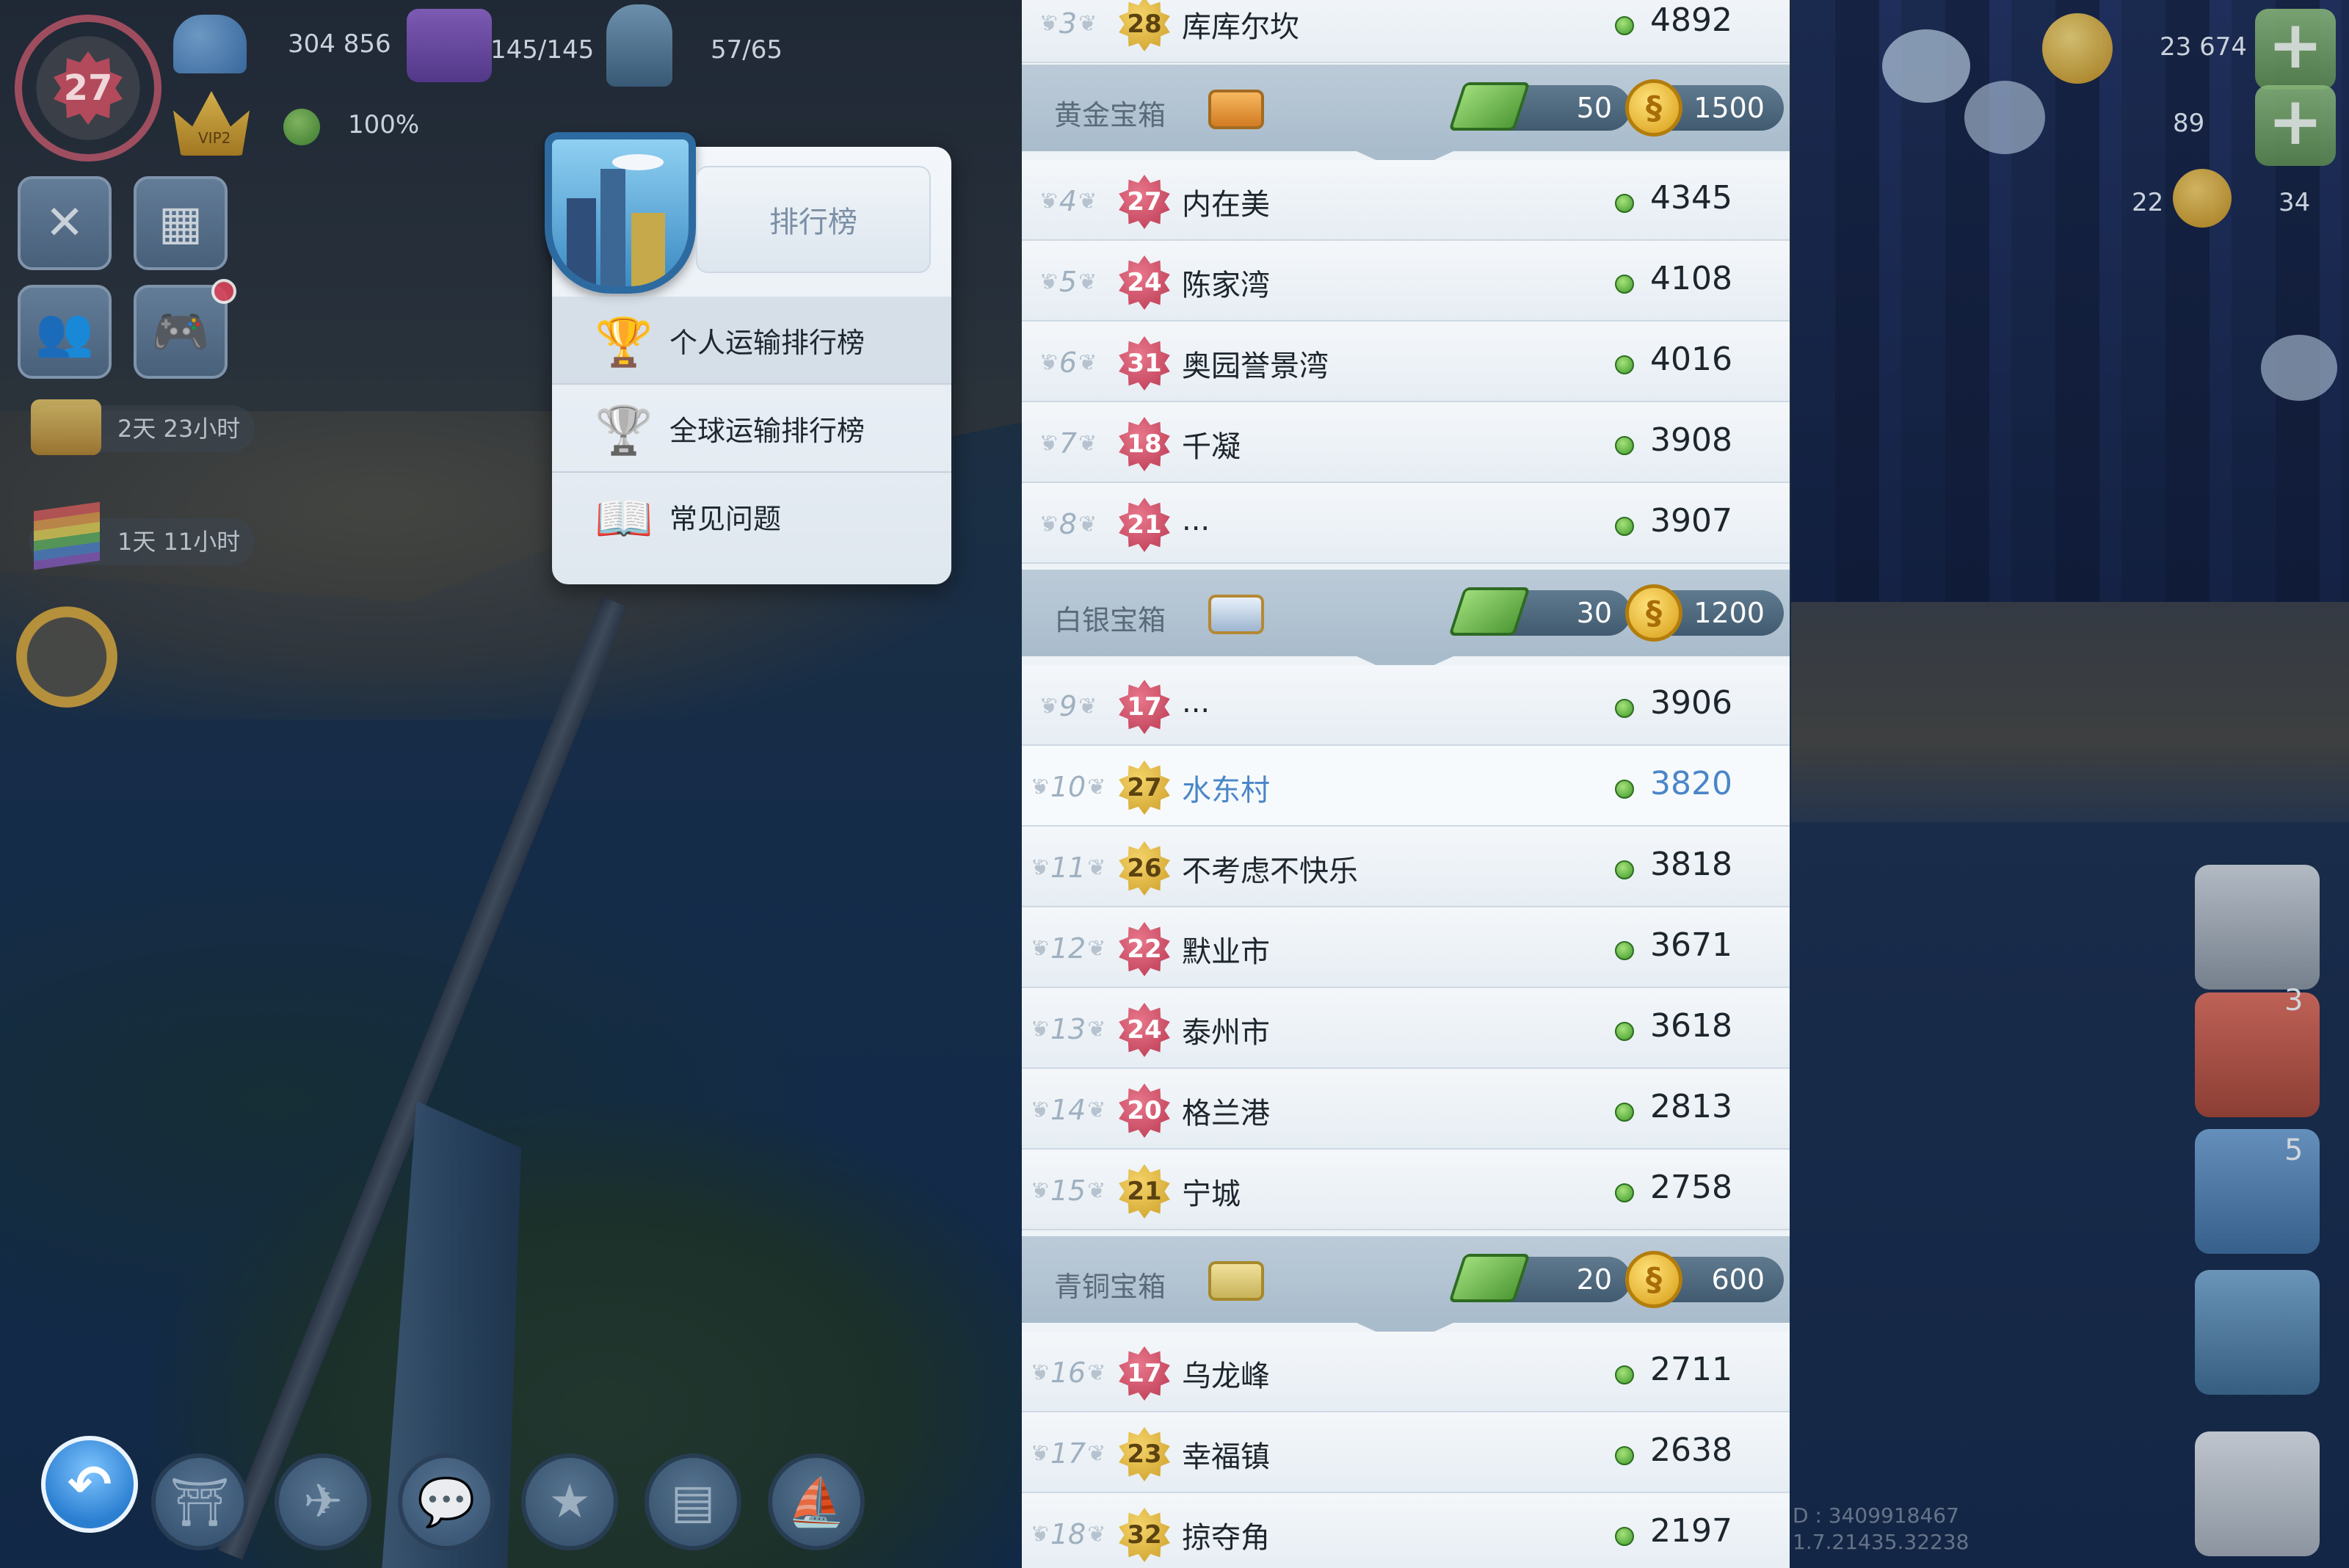  What do you see at coordinates (767, 342) in the screenshot?
I see `menu-item-label: 个人运输排行榜` at bounding box center [767, 342].